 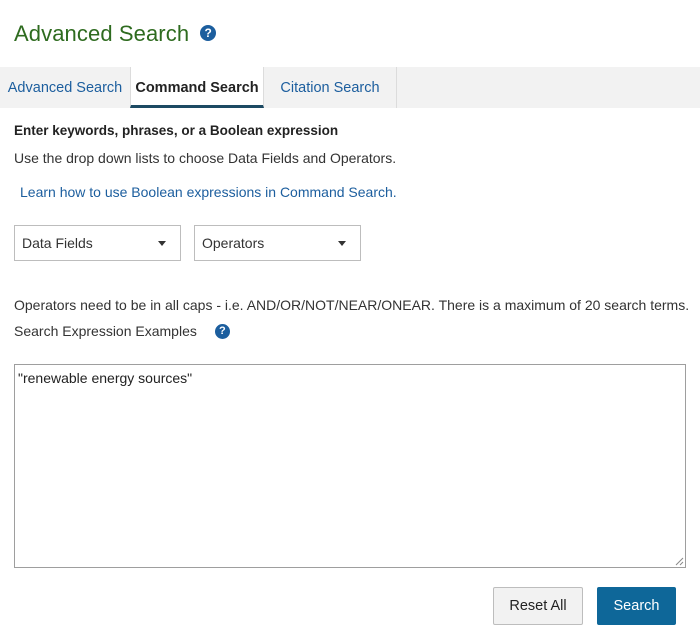 I want to click on data-fields-dropdown: Data Fields, so click(x=97, y=243).